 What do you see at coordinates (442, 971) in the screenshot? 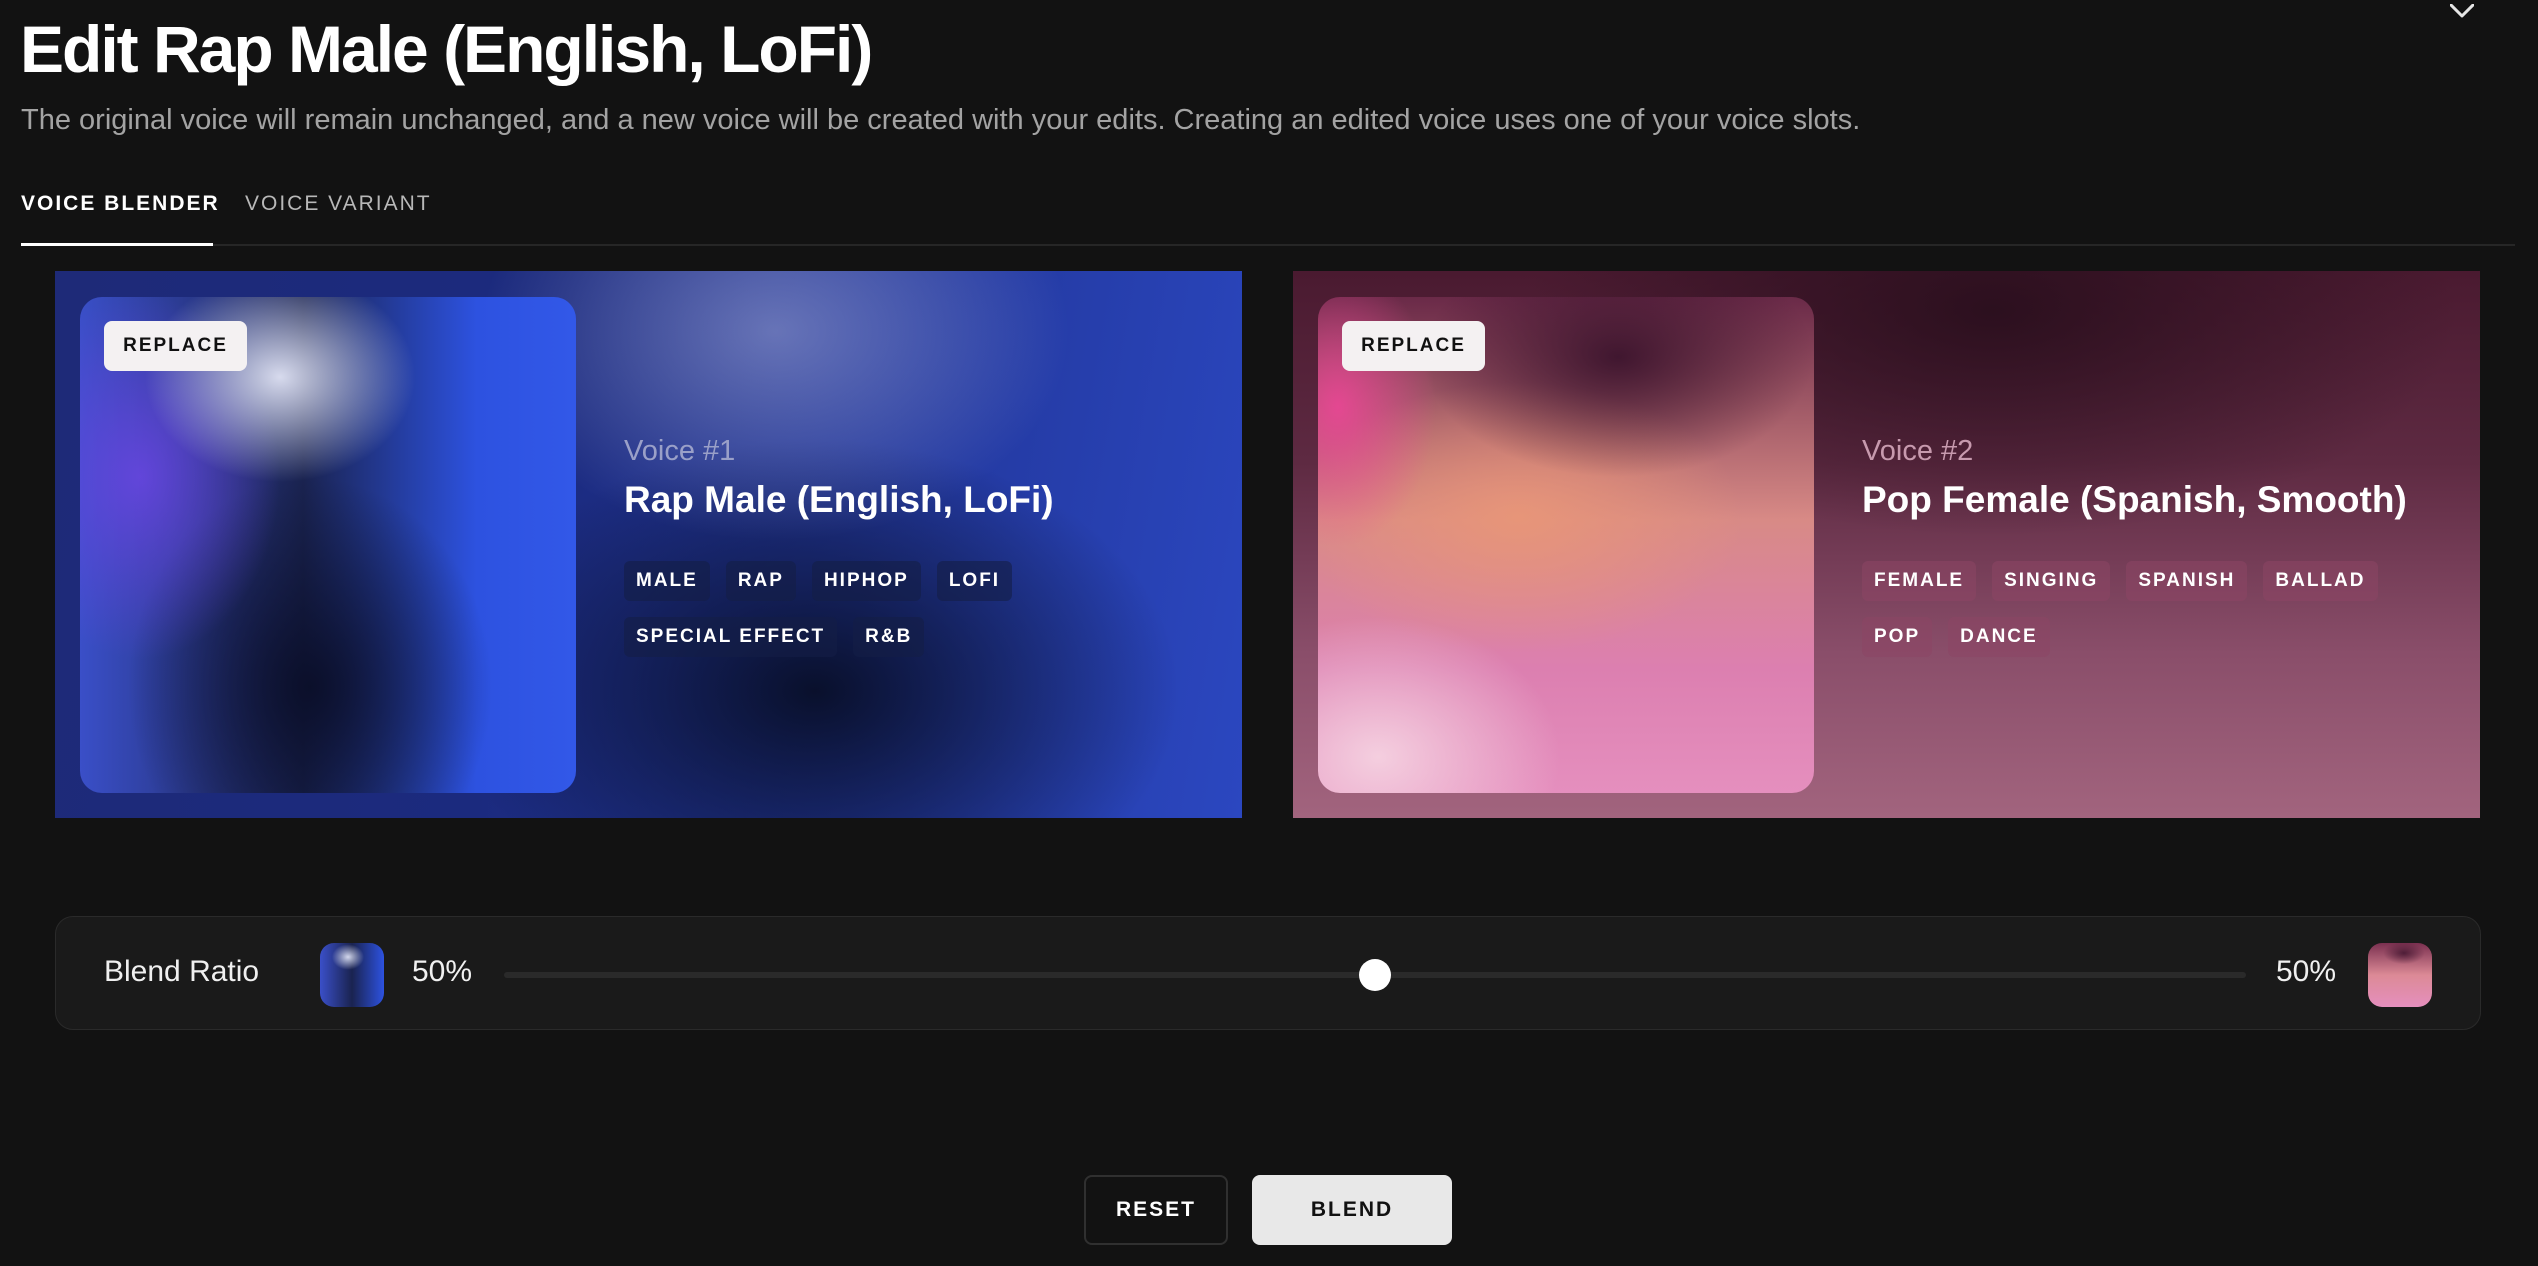
I see `voice-1-percent: 50%` at bounding box center [442, 971].